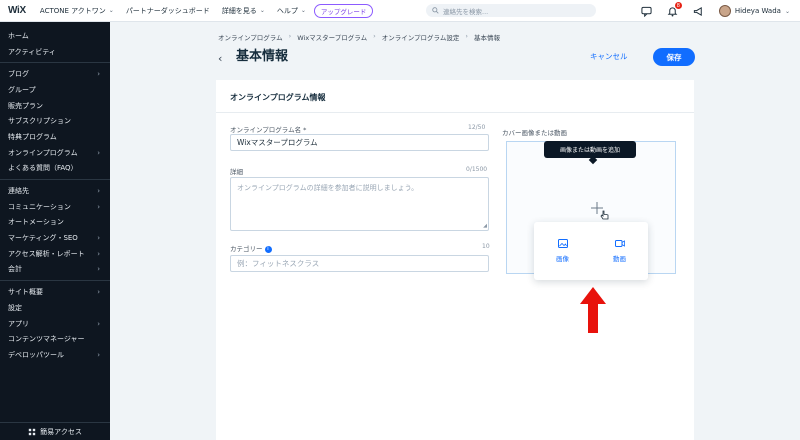 The width and height of the screenshot is (800, 440). What do you see at coordinates (246, 249) in the screenshot?
I see `category-label-text: カテゴリー` at bounding box center [246, 249].